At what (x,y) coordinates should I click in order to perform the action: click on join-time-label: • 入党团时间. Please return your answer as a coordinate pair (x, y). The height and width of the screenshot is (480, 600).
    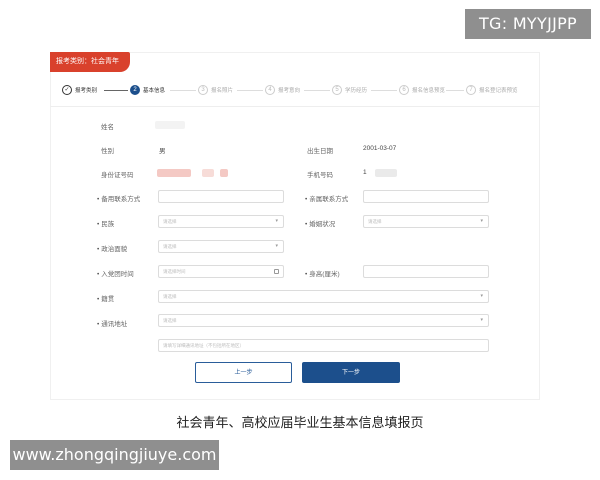
    Looking at the image, I should click on (115, 273).